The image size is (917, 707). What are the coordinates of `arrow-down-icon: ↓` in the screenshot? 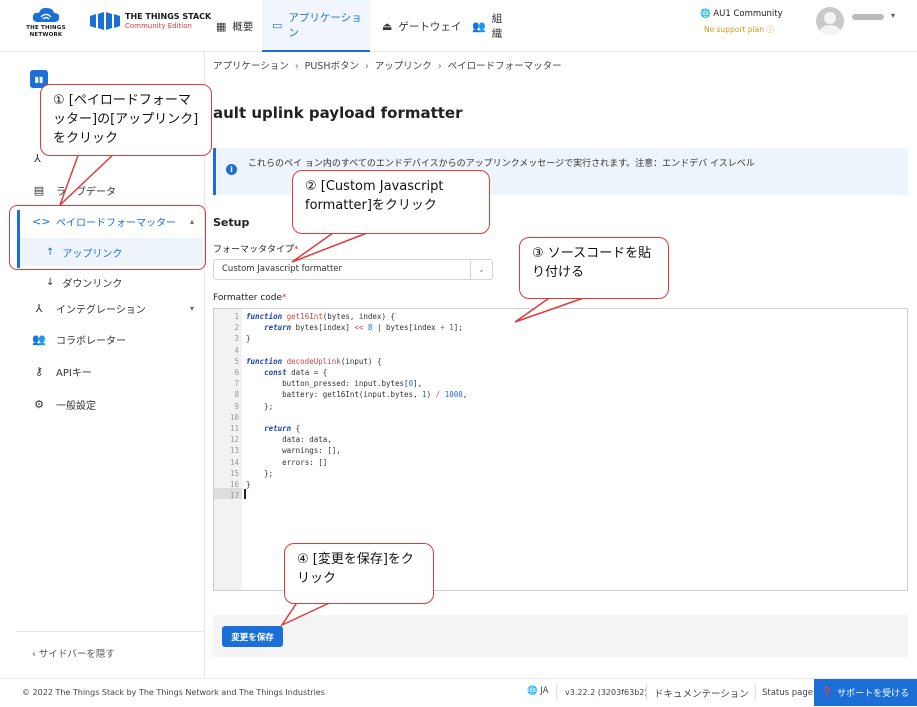 It's located at (50, 282).